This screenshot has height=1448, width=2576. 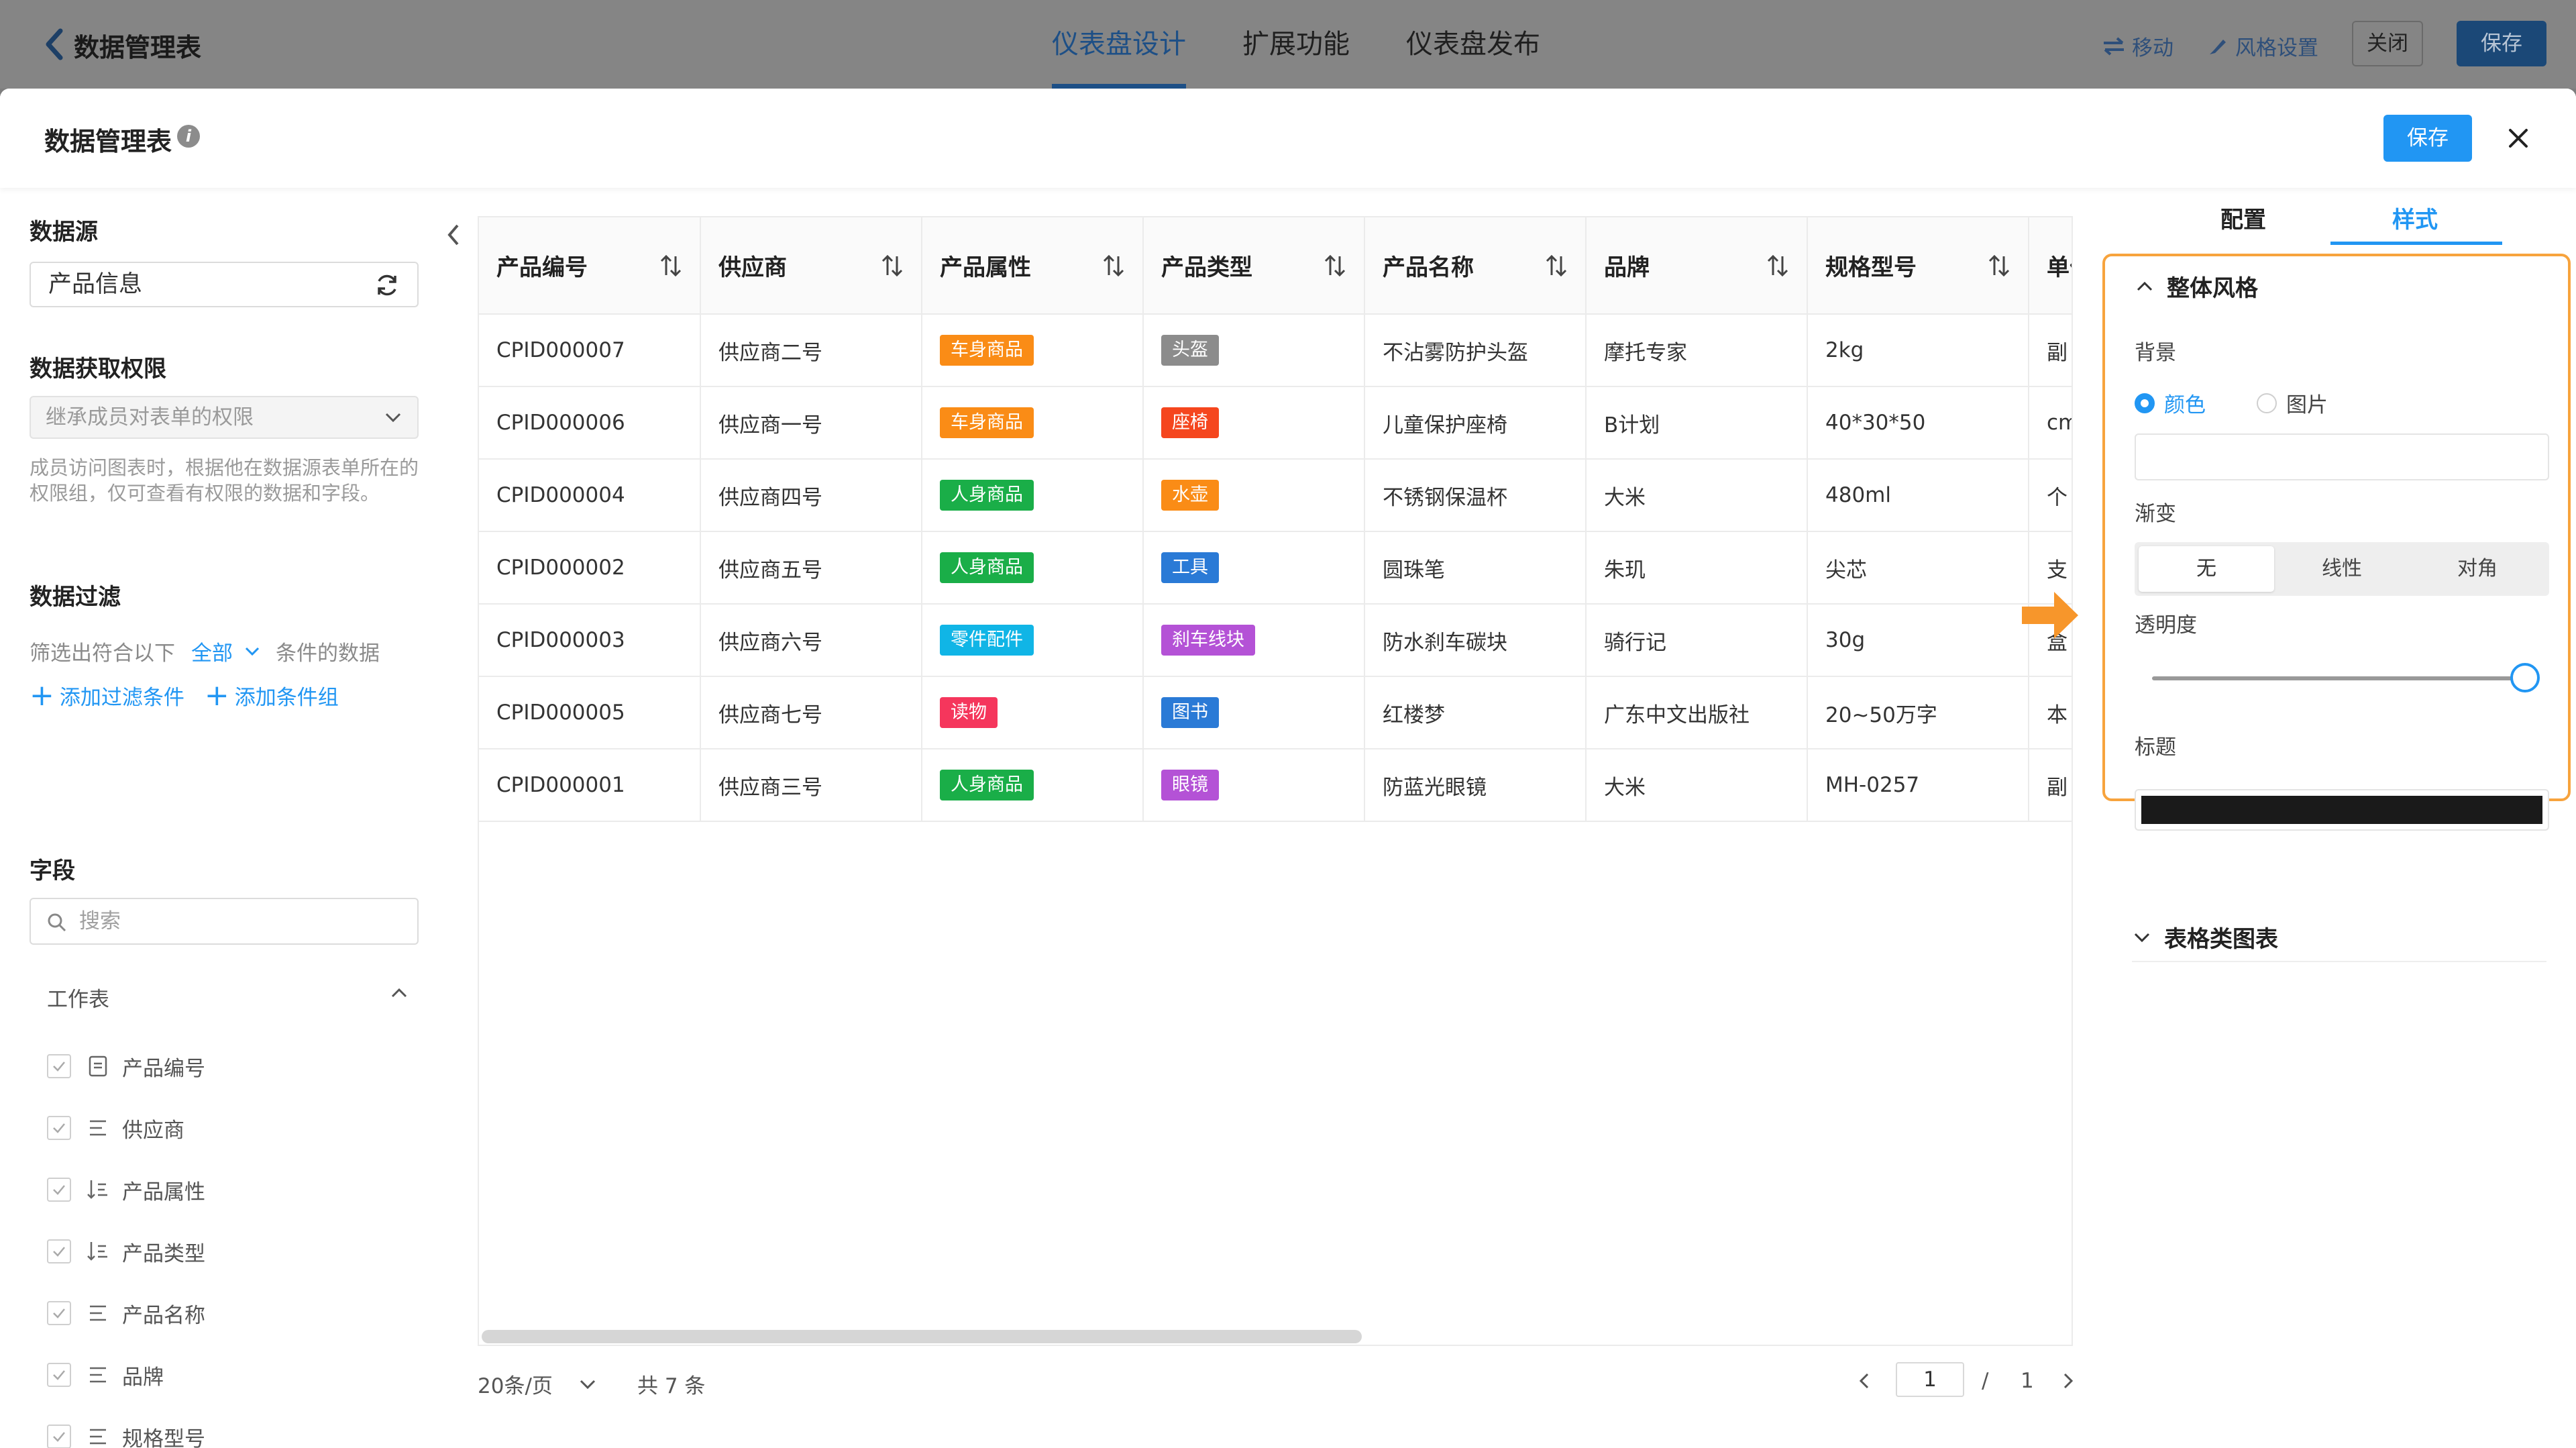 What do you see at coordinates (811, 266) in the screenshot?
I see `column-header: 供应商` at bounding box center [811, 266].